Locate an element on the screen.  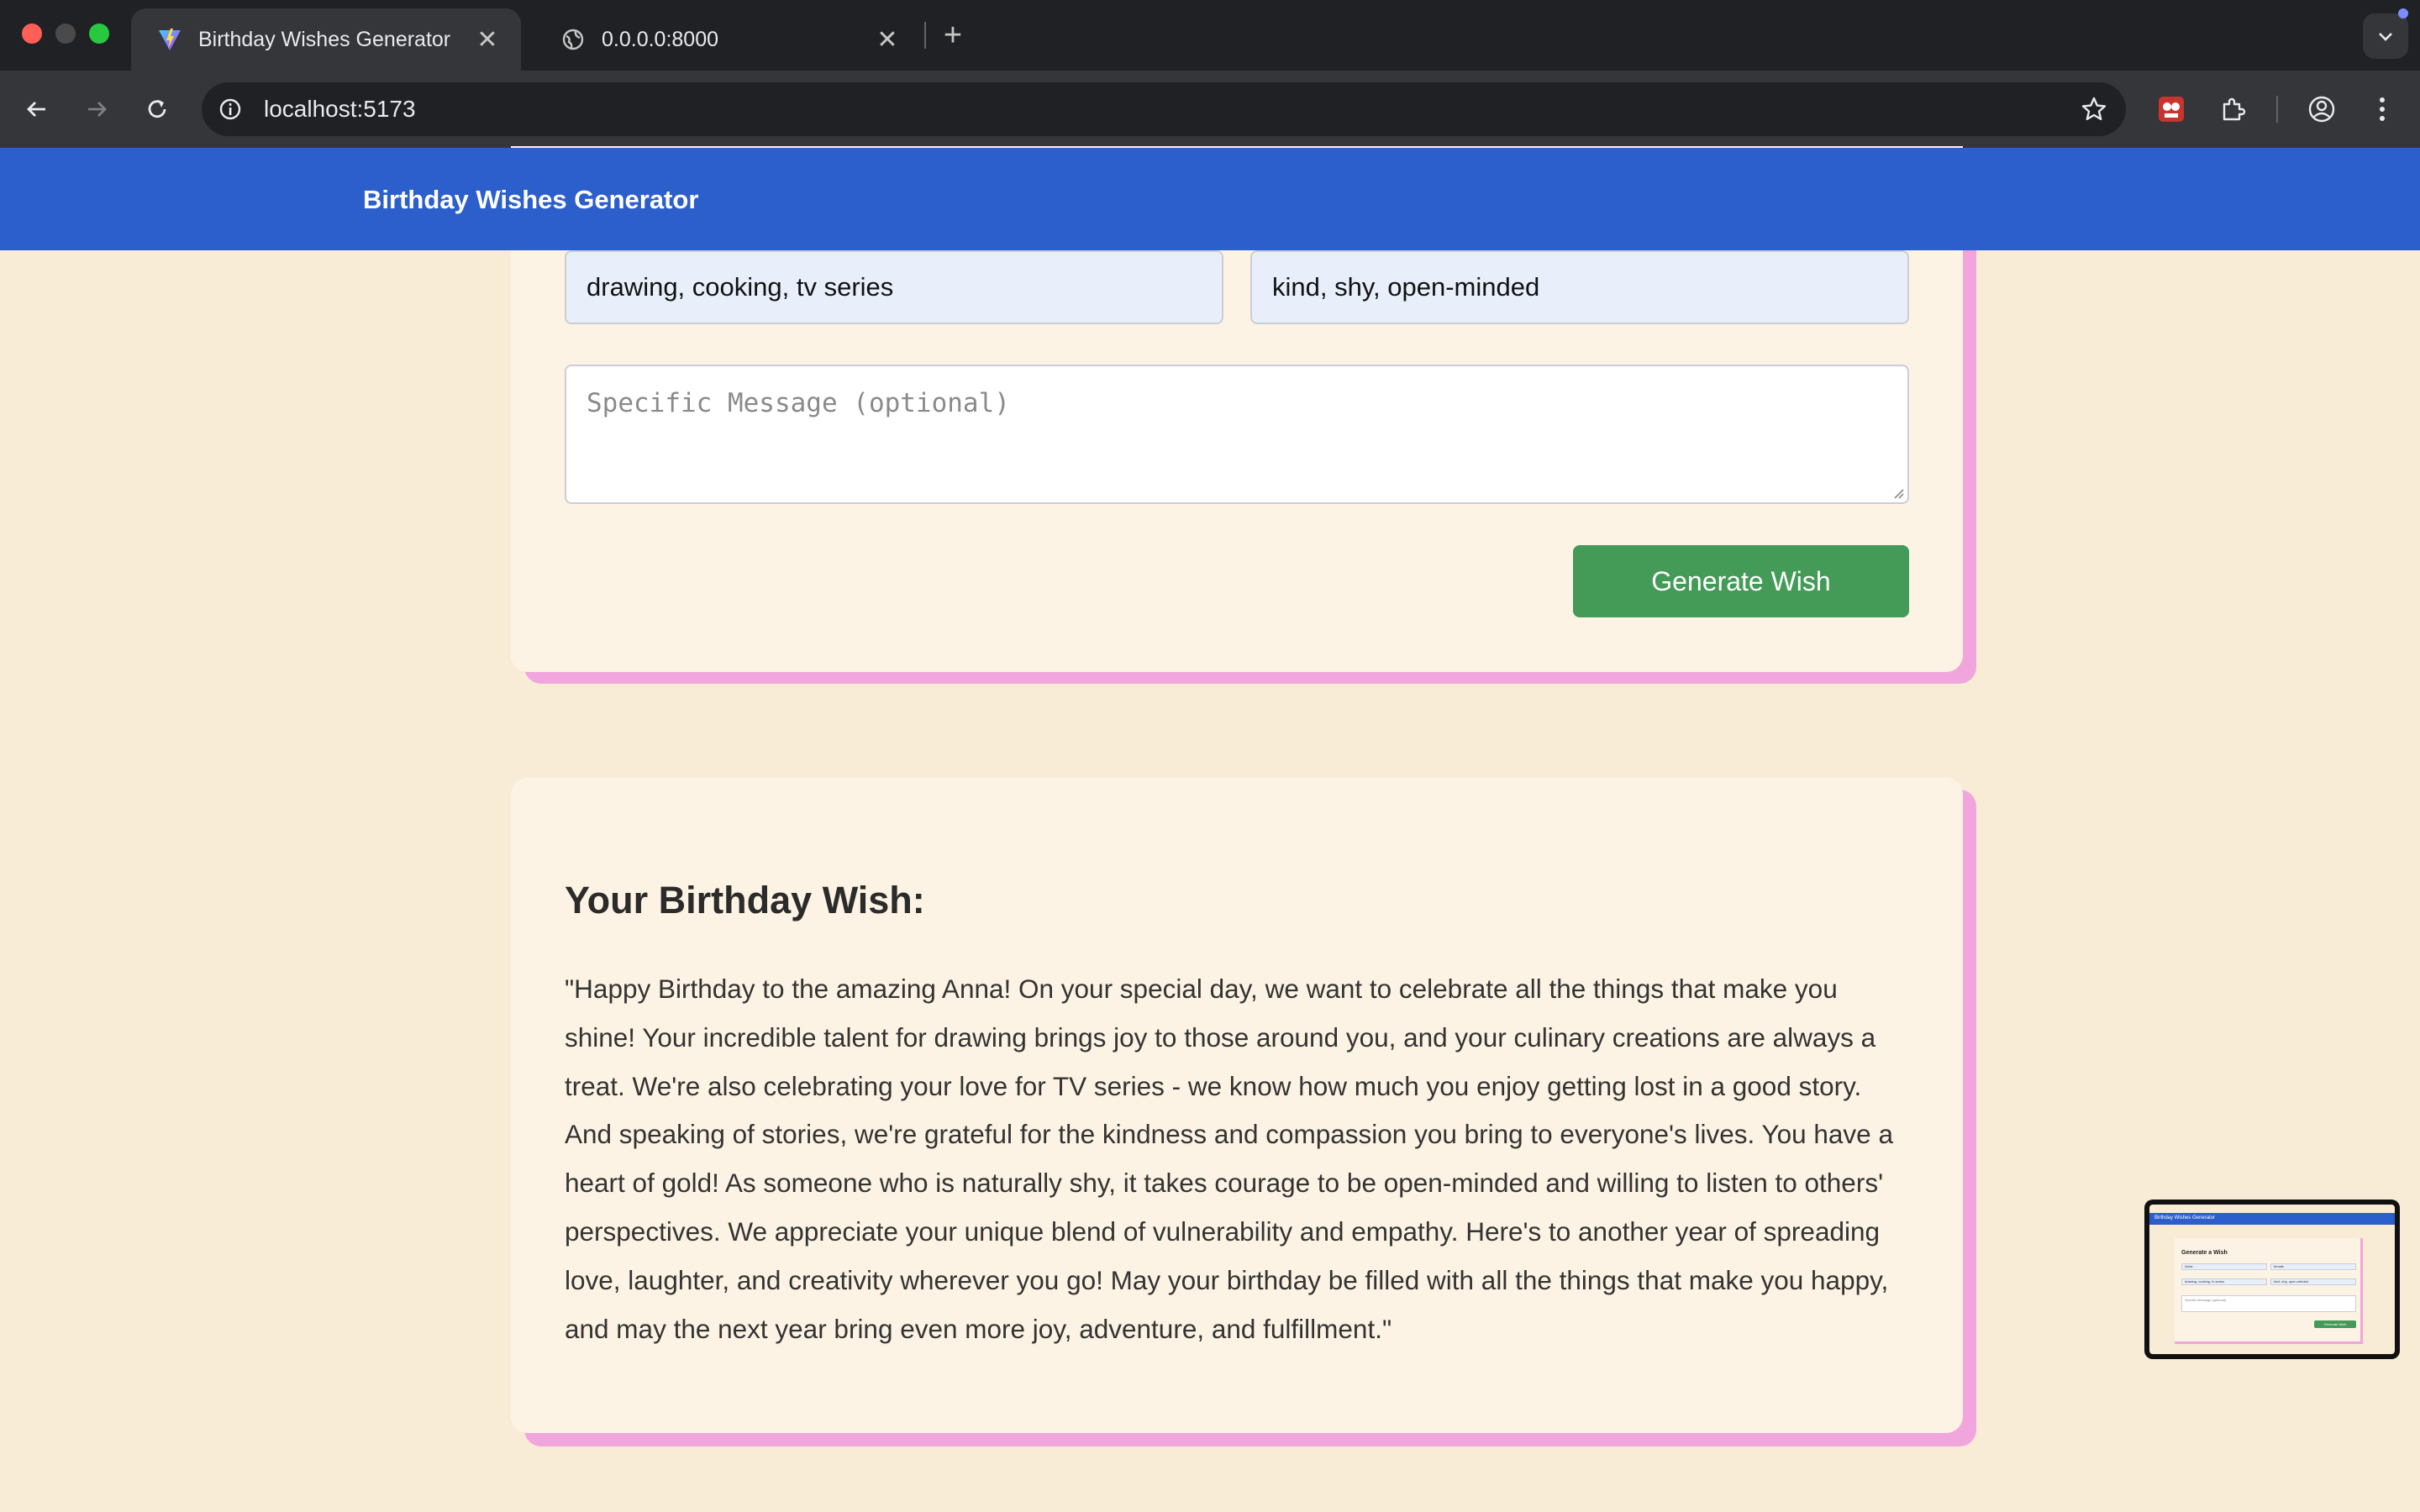
reload-button is located at coordinates (157, 109).